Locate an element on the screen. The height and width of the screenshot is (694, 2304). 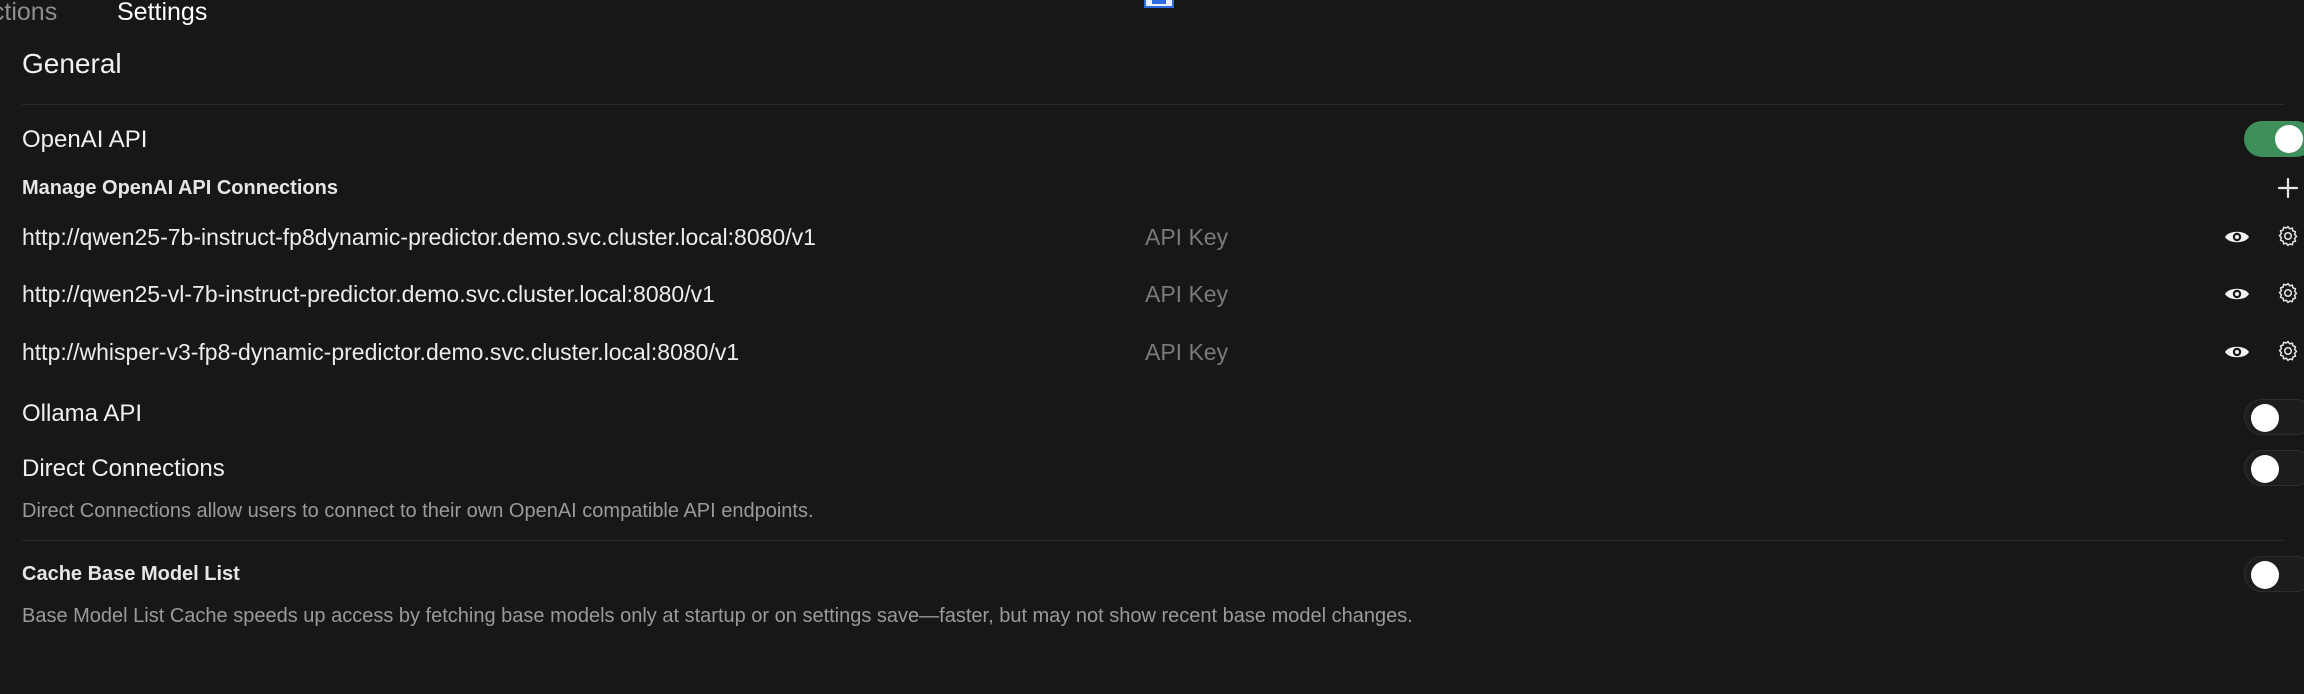
openai-api-toggle is located at coordinates (2274, 139).